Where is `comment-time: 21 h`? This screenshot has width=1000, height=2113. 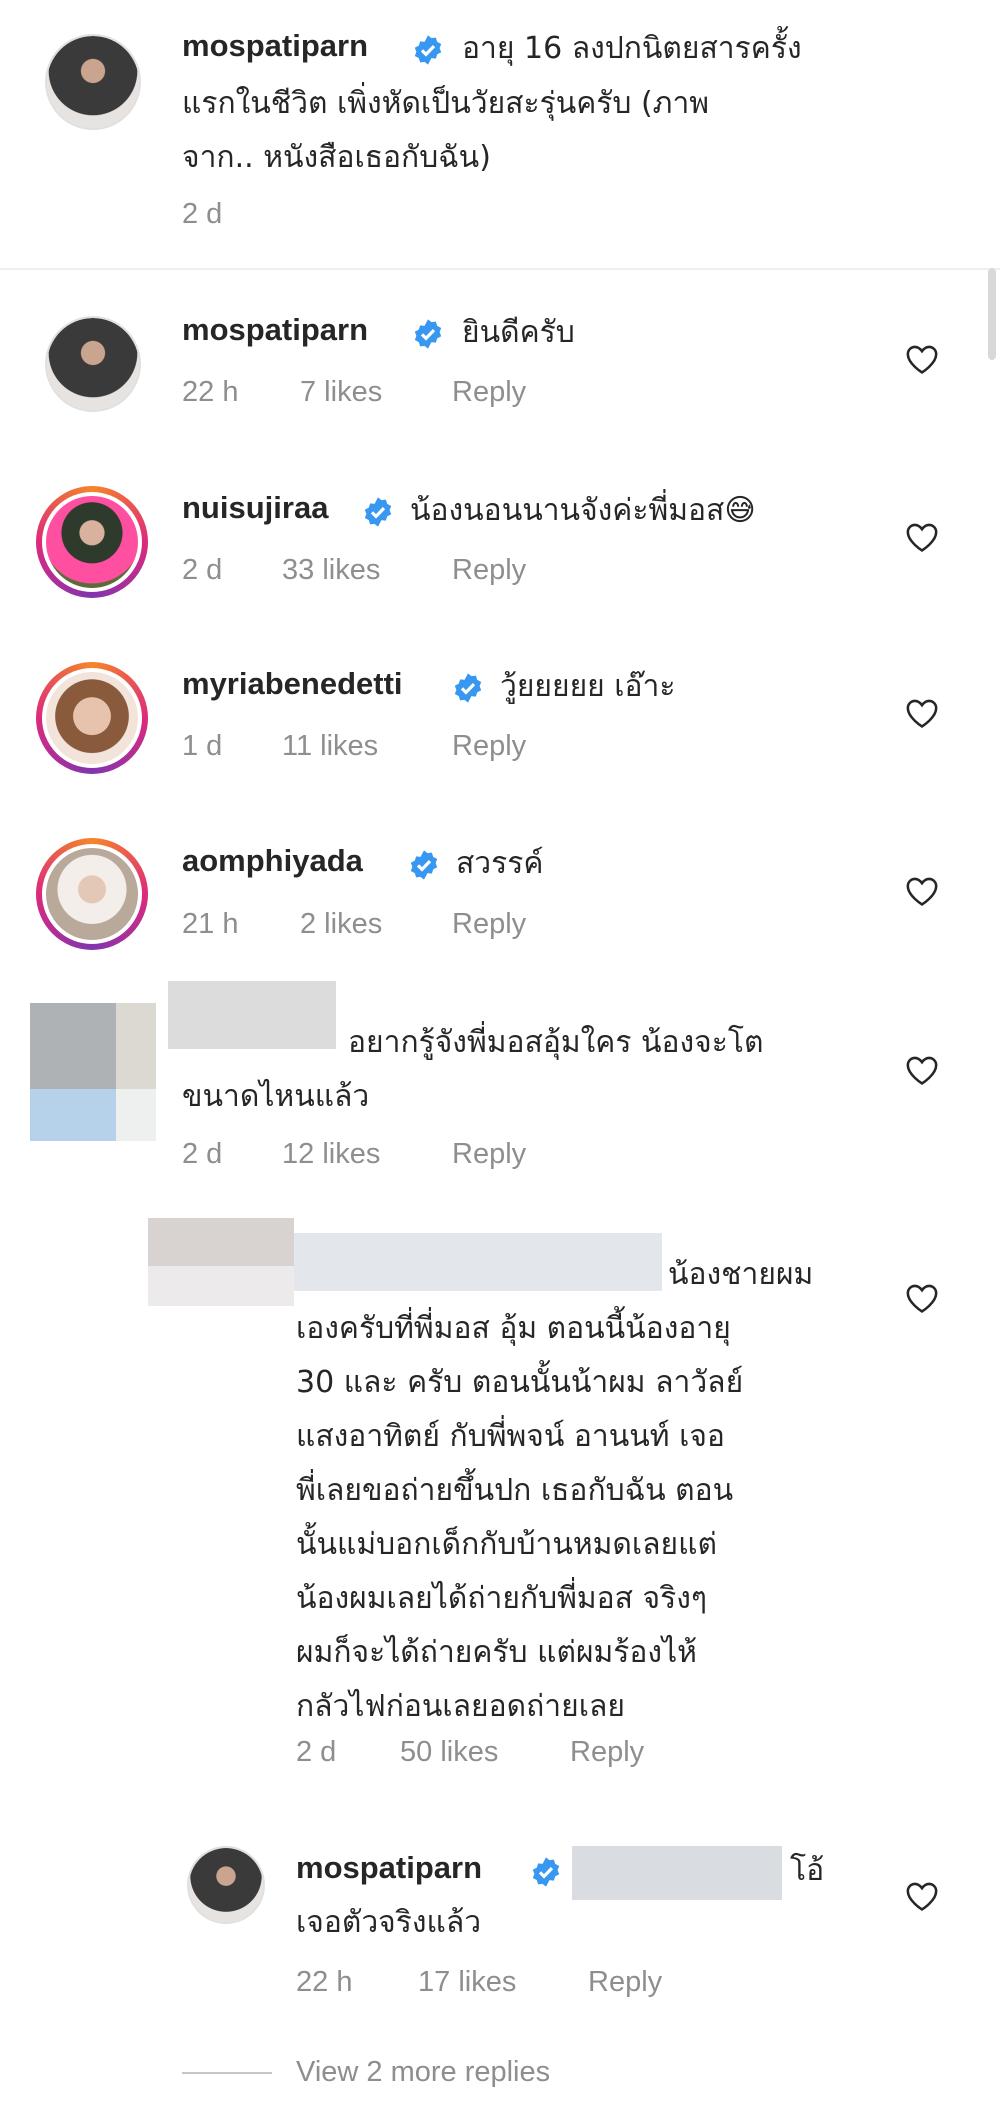
comment-time: 21 h is located at coordinates (210, 924).